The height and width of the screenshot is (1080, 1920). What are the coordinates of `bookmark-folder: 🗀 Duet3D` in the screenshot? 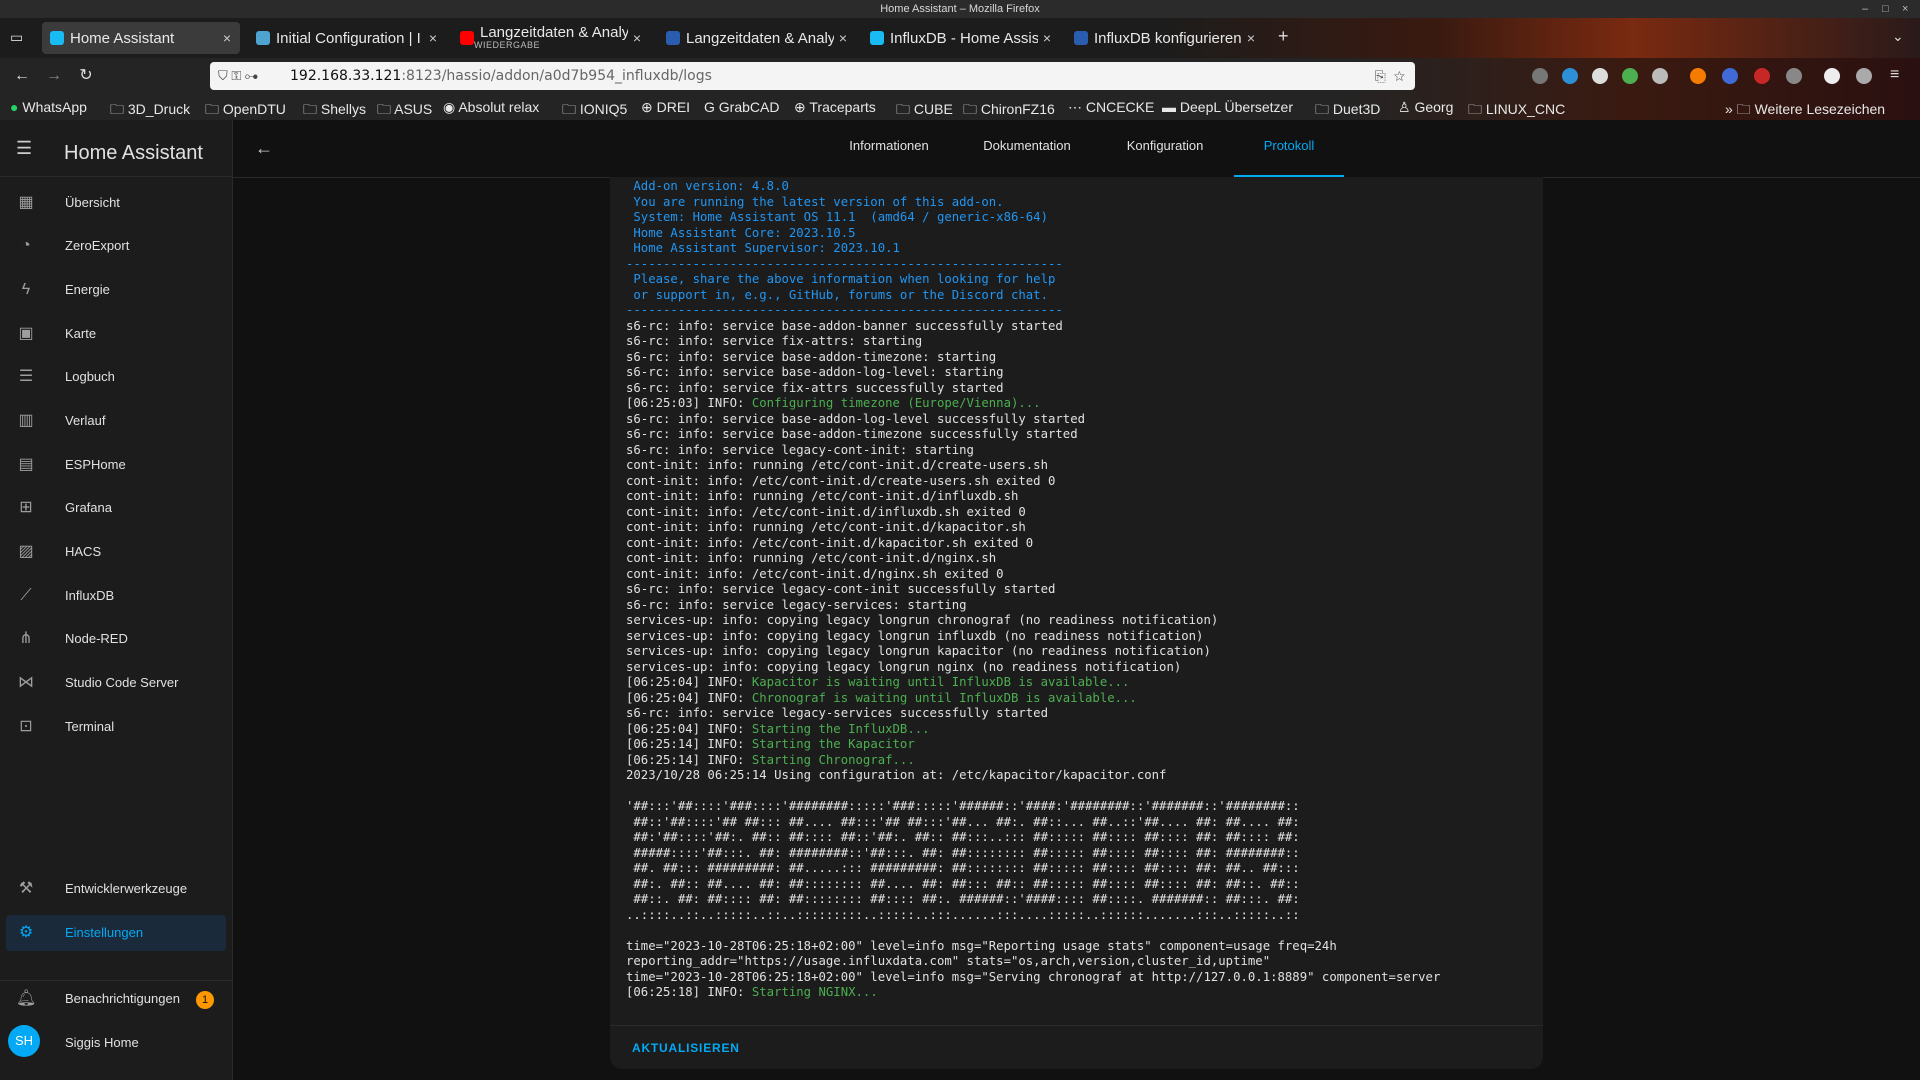 It's located at (1347, 109).